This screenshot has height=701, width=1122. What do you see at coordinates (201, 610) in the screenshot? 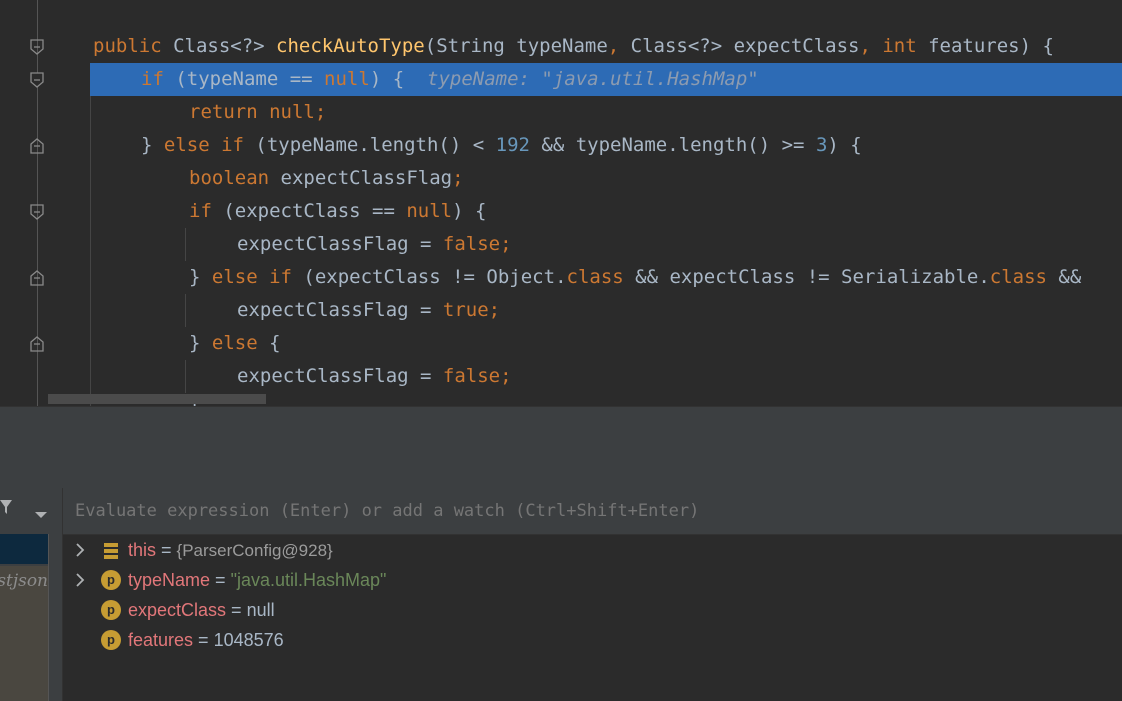
I see `variable-entry: expectClass = null` at bounding box center [201, 610].